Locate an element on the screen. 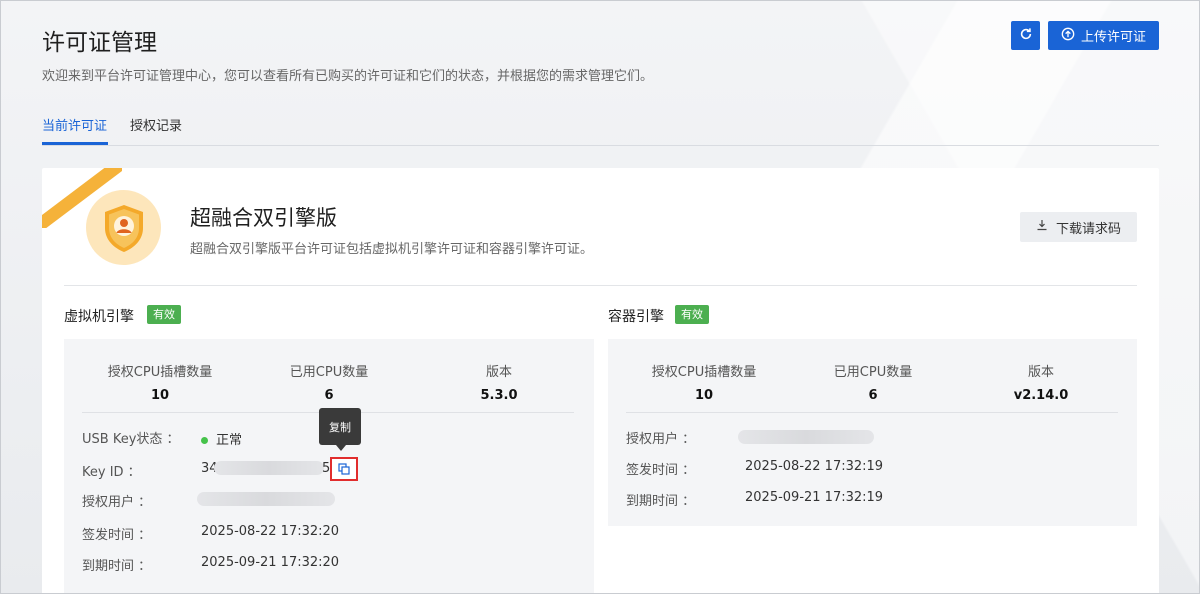 This screenshot has width=1200, height=594. issued-time-label: 签发时间 ： is located at coordinates (117, 535).